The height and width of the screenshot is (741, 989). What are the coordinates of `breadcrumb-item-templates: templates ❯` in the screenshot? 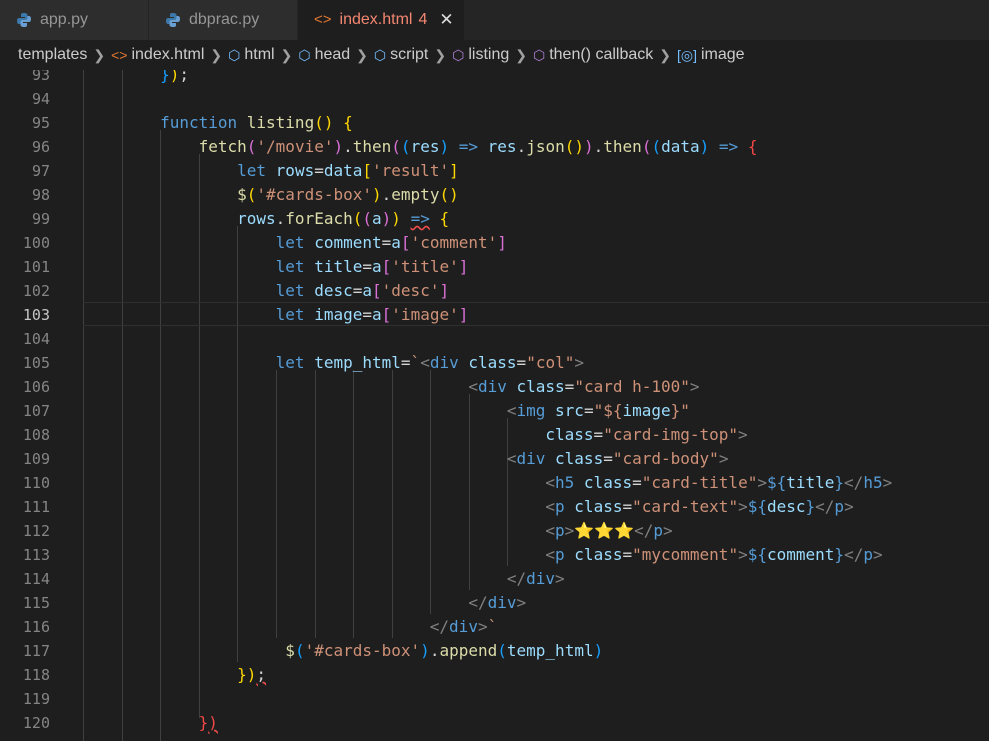 It's located at (64, 55).